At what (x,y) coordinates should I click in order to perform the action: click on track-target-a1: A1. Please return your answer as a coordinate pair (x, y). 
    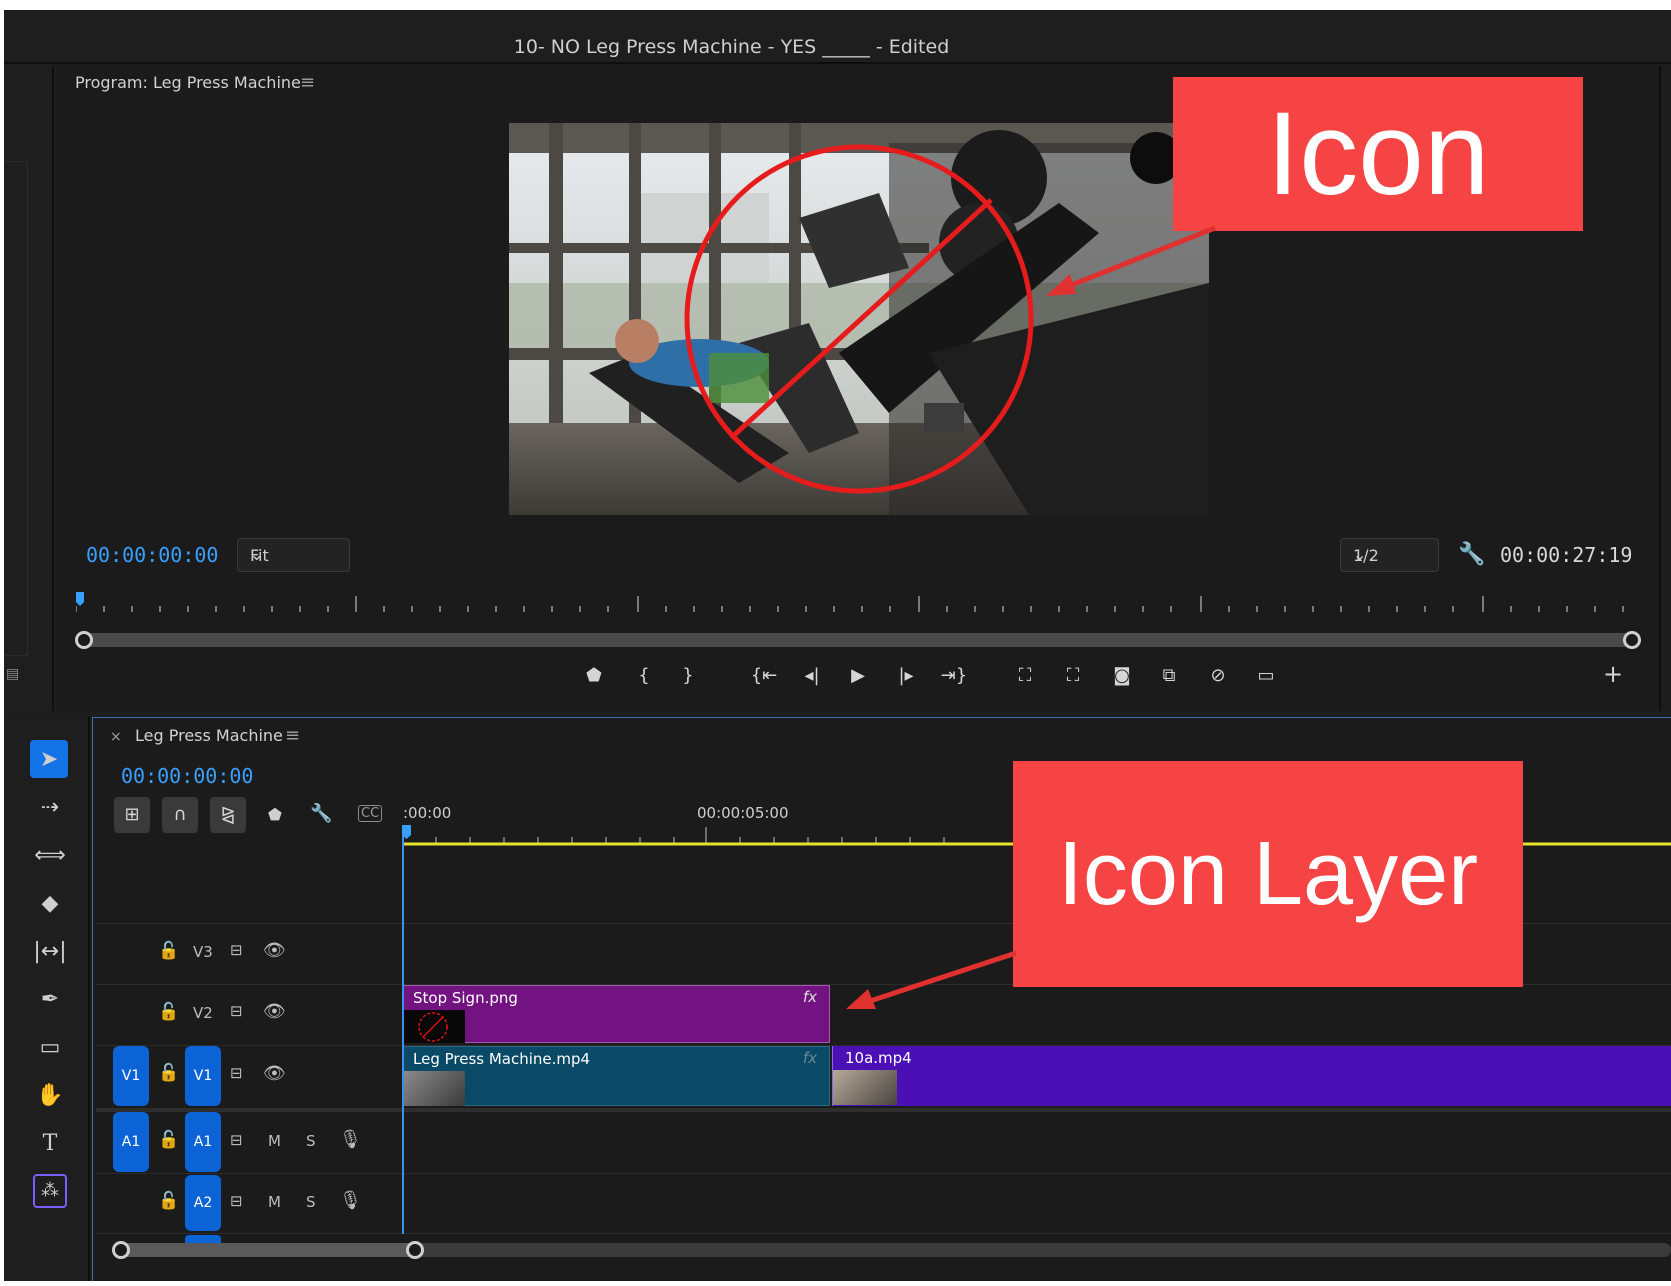
    Looking at the image, I should click on (203, 1142).